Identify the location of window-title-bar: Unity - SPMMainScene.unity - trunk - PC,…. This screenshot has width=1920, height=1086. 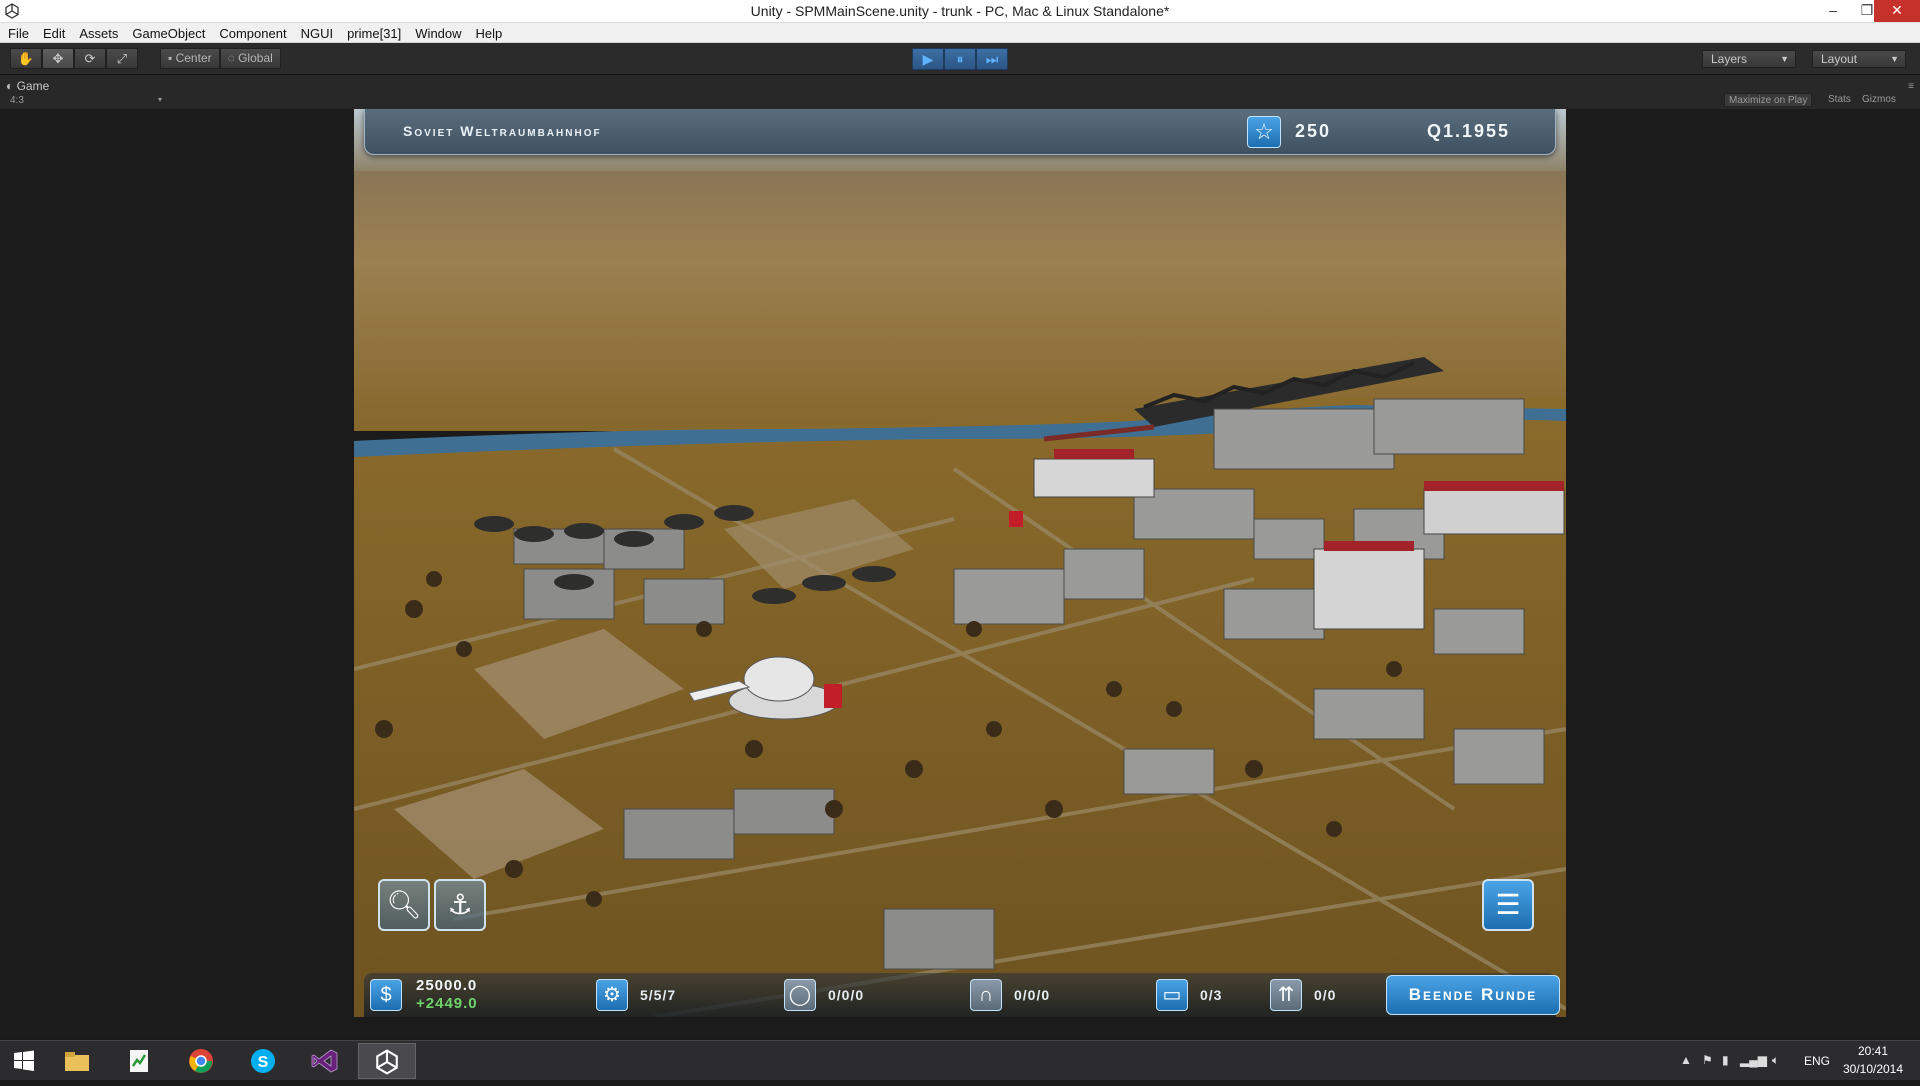
(960, 11).